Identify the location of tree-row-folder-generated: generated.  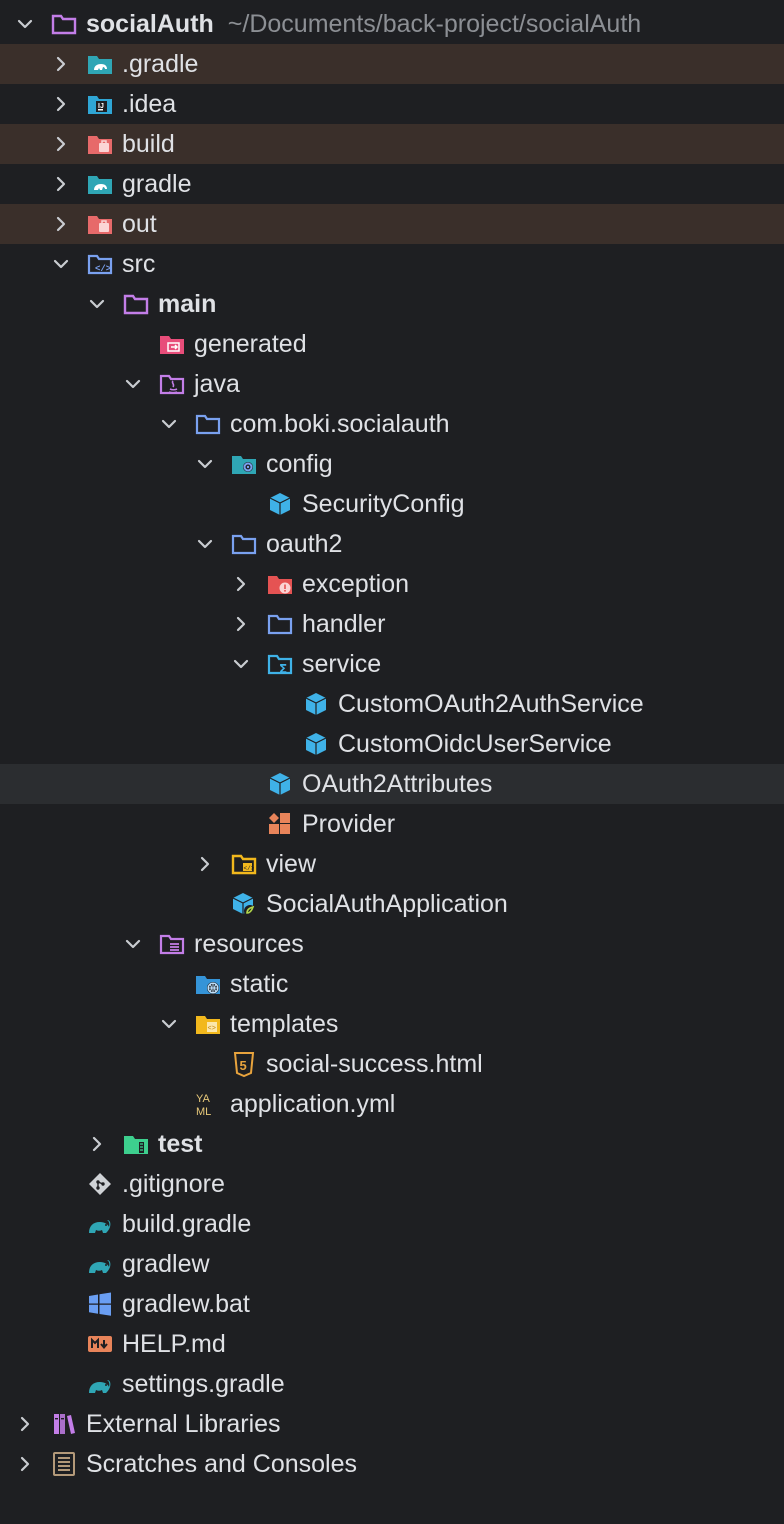
(392, 344).